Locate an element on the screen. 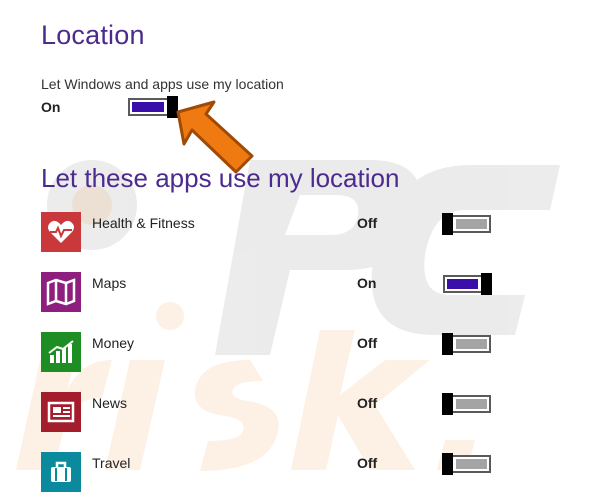 The image size is (600, 500). list-item-travel: Travel Off is located at coordinates (301, 474).